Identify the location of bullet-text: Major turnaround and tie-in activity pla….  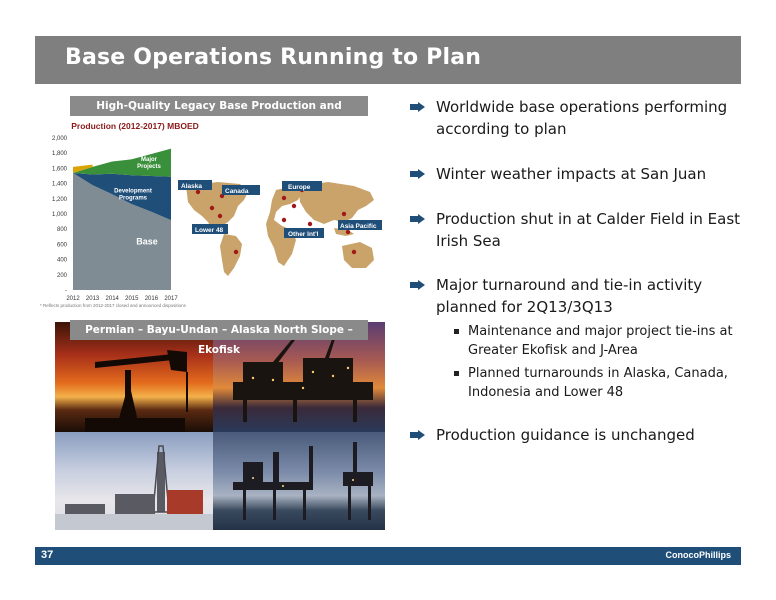
(569, 296).